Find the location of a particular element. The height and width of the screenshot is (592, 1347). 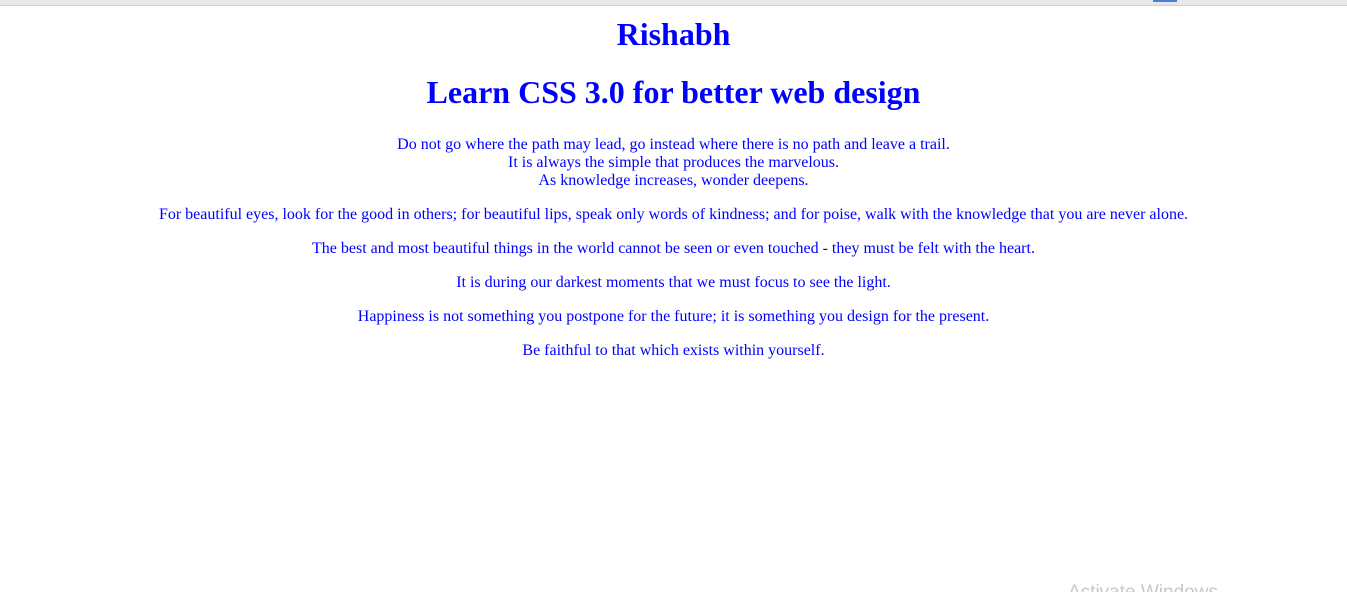

site-name-heading: Rishabh is located at coordinates (673, 34).